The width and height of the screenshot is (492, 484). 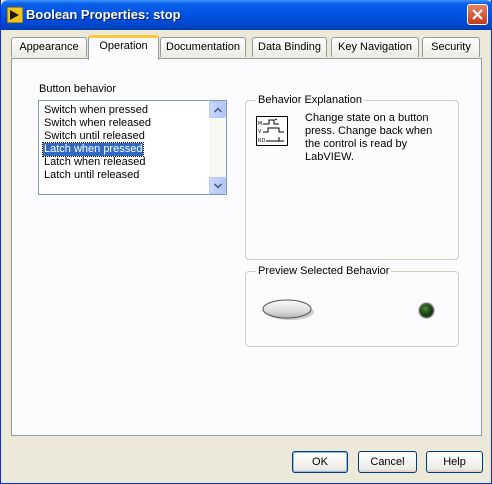 I want to click on close-button, so click(x=477, y=14).